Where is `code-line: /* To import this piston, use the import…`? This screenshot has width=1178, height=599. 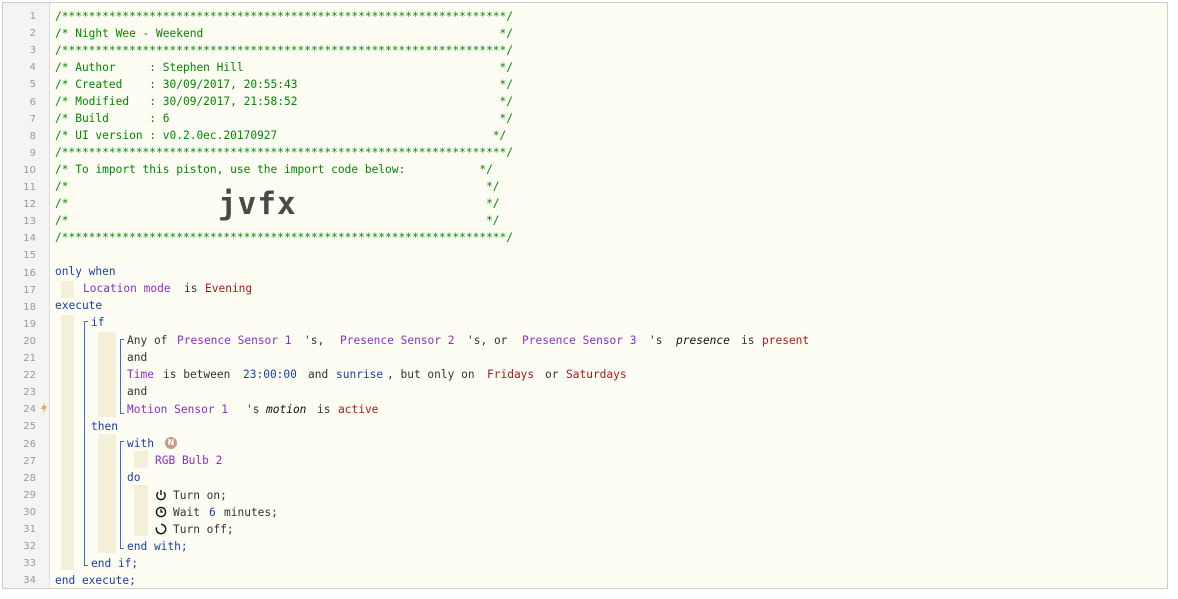 code-line: /* To import this piston, use the import… is located at coordinates (585, 169).